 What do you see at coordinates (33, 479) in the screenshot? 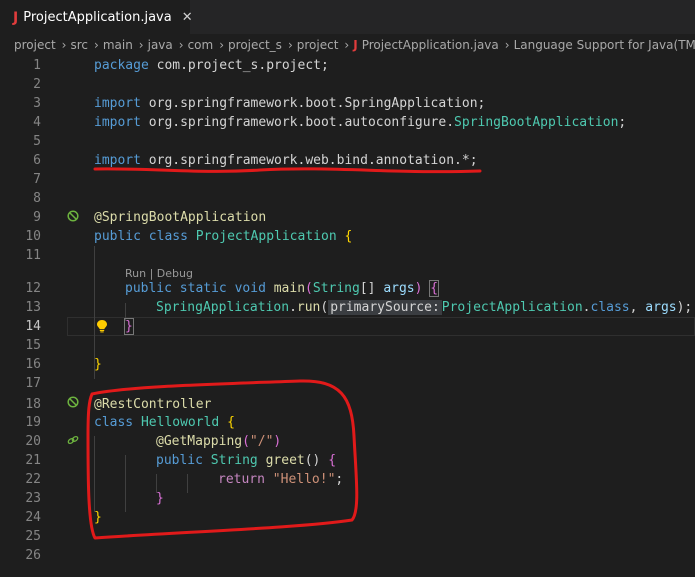
I see `line-number: 22` at bounding box center [33, 479].